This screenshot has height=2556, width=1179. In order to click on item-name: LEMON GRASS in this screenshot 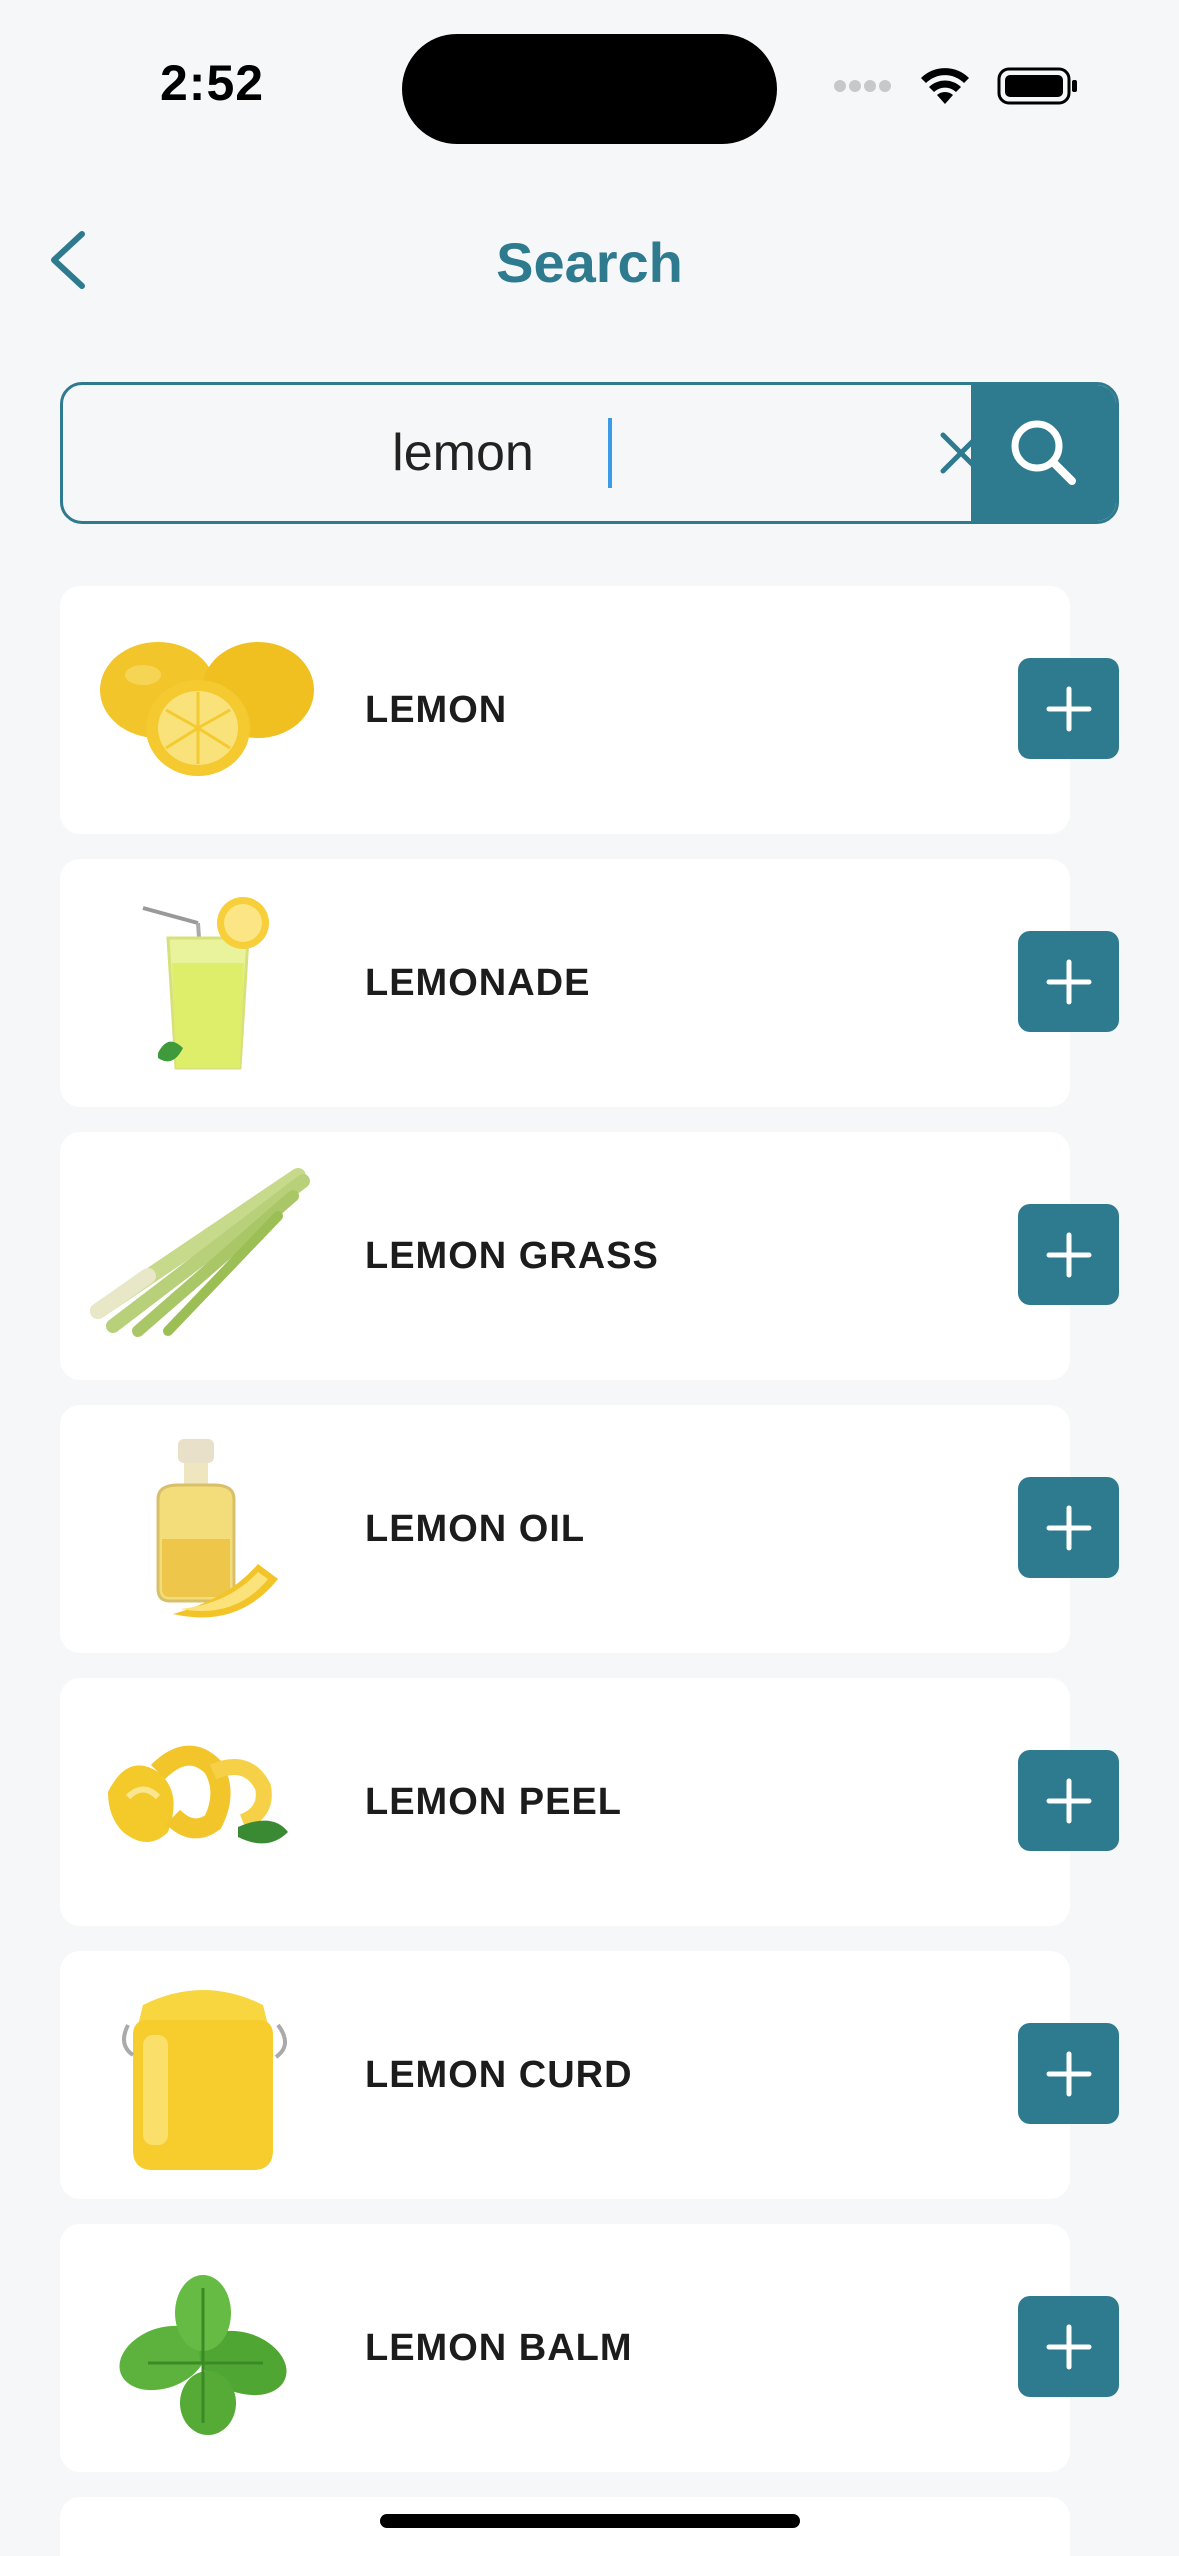, I will do `click(512, 1256)`.